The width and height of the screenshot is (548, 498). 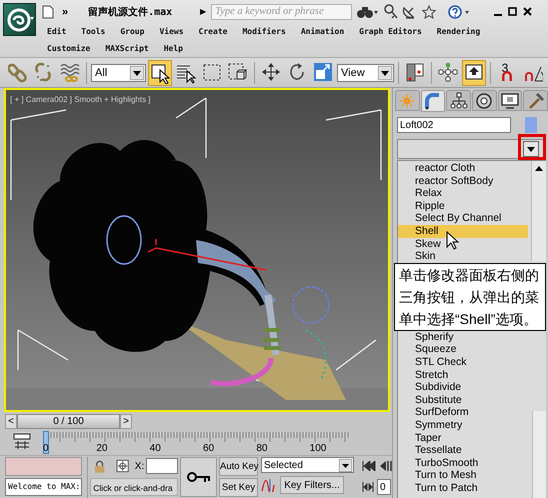 What do you see at coordinates (368, 487) in the screenshot?
I see `key-mode-toggle-icon` at bounding box center [368, 487].